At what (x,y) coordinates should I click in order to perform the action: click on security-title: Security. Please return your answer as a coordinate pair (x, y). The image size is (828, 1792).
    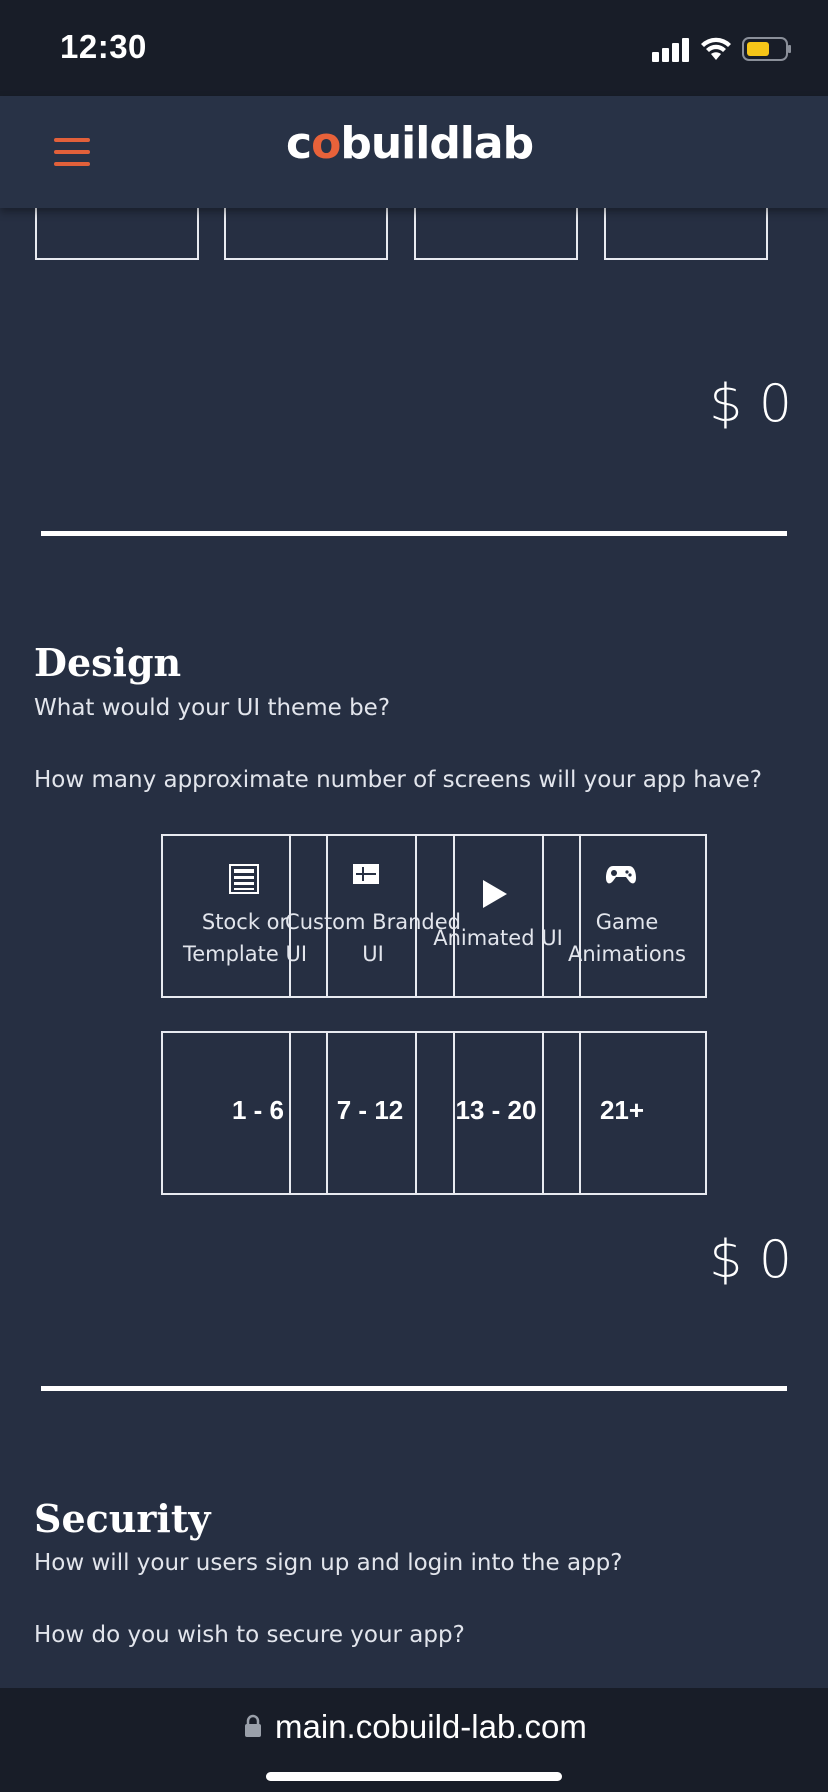
    Looking at the image, I should click on (122, 1518).